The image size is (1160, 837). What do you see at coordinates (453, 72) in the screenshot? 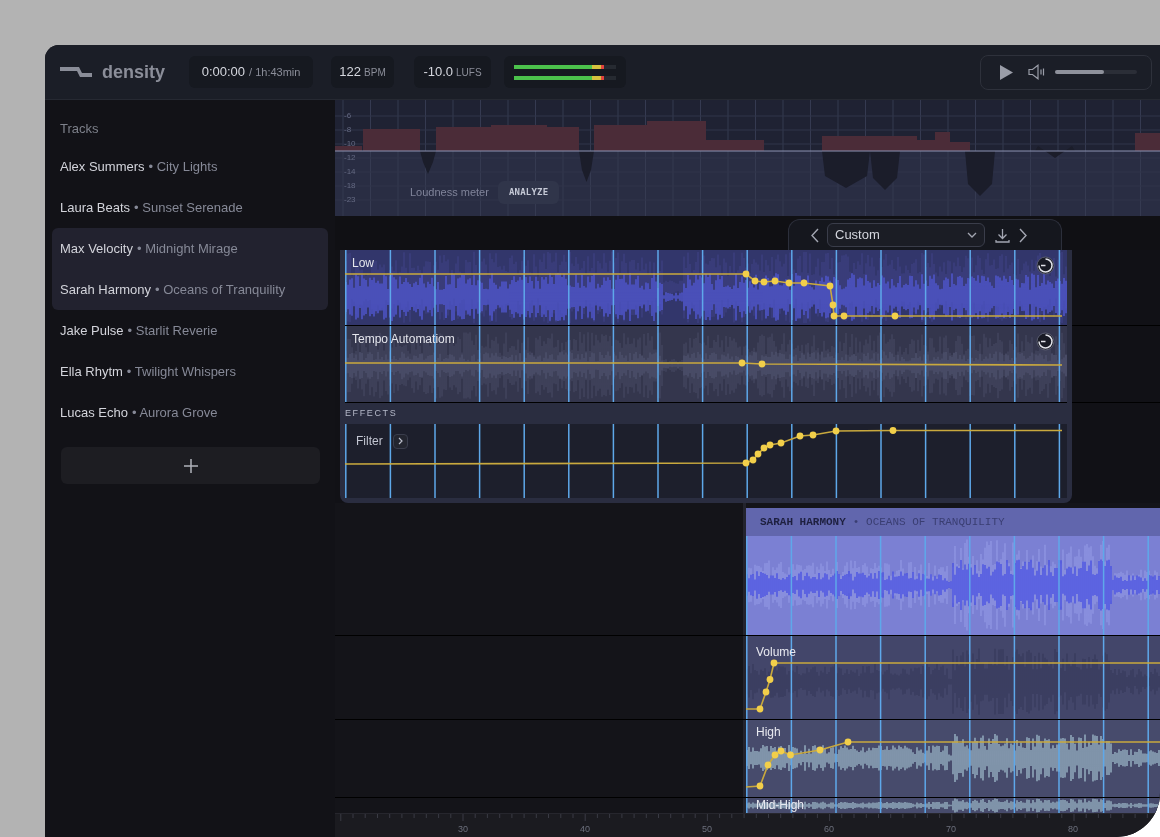
I see `loudness-display: -10.0 LUFS` at bounding box center [453, 72].